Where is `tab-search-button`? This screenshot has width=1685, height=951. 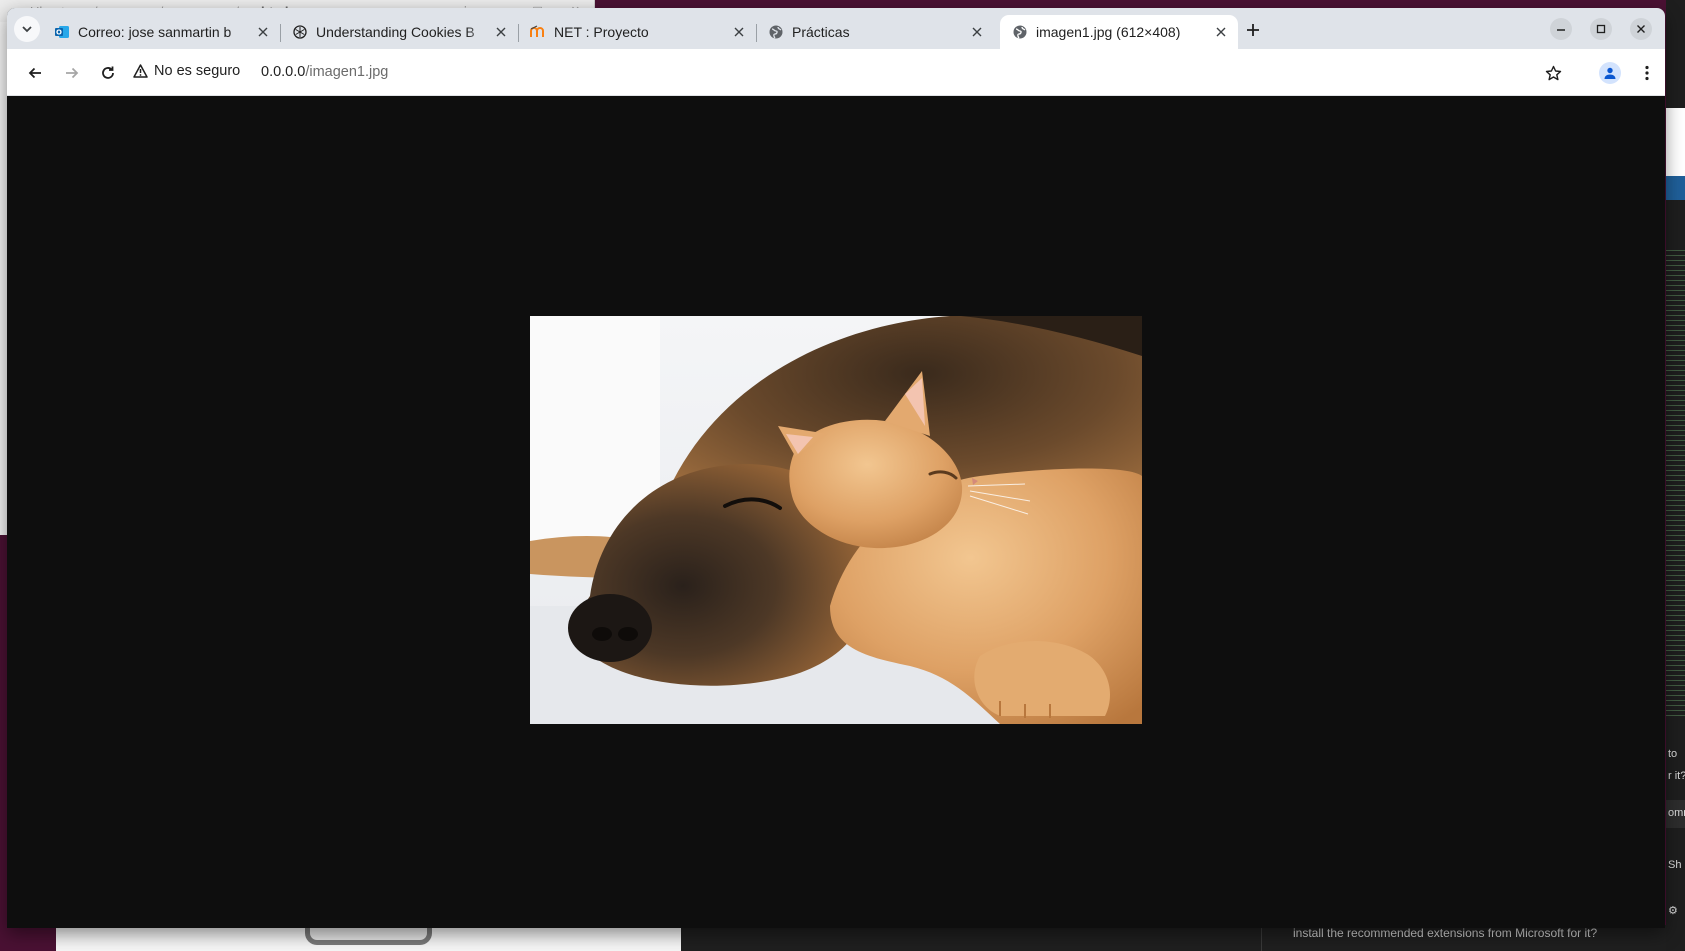
tab-search-button is located at coordinates (27, 29).